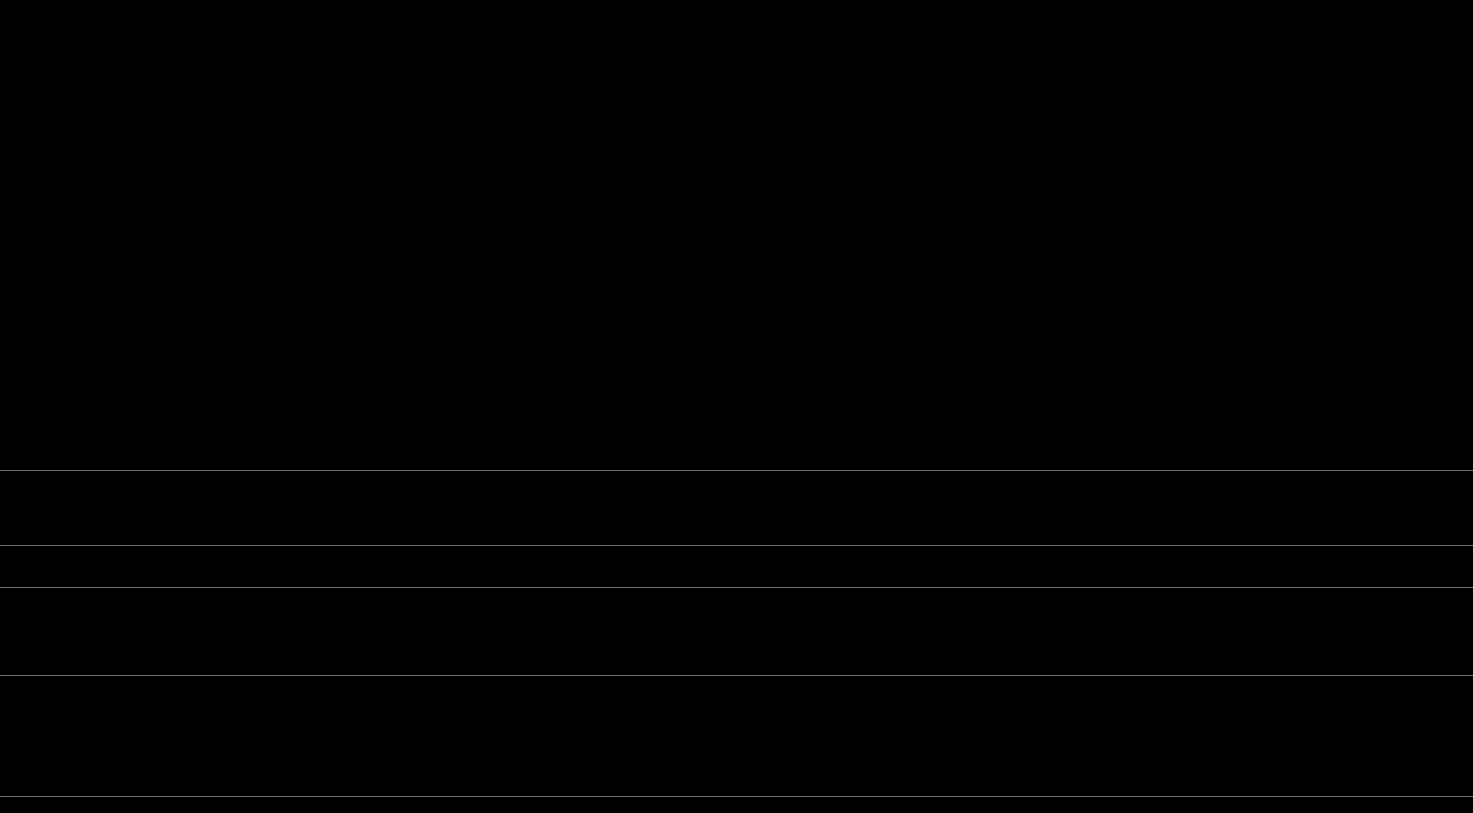 The height and width of the screenshot is (813, 1473). What do you see at coordinates (736, 631) in the screenshot?
I see `laguerre-indicator-canvas` at bounding box center [736, 631].